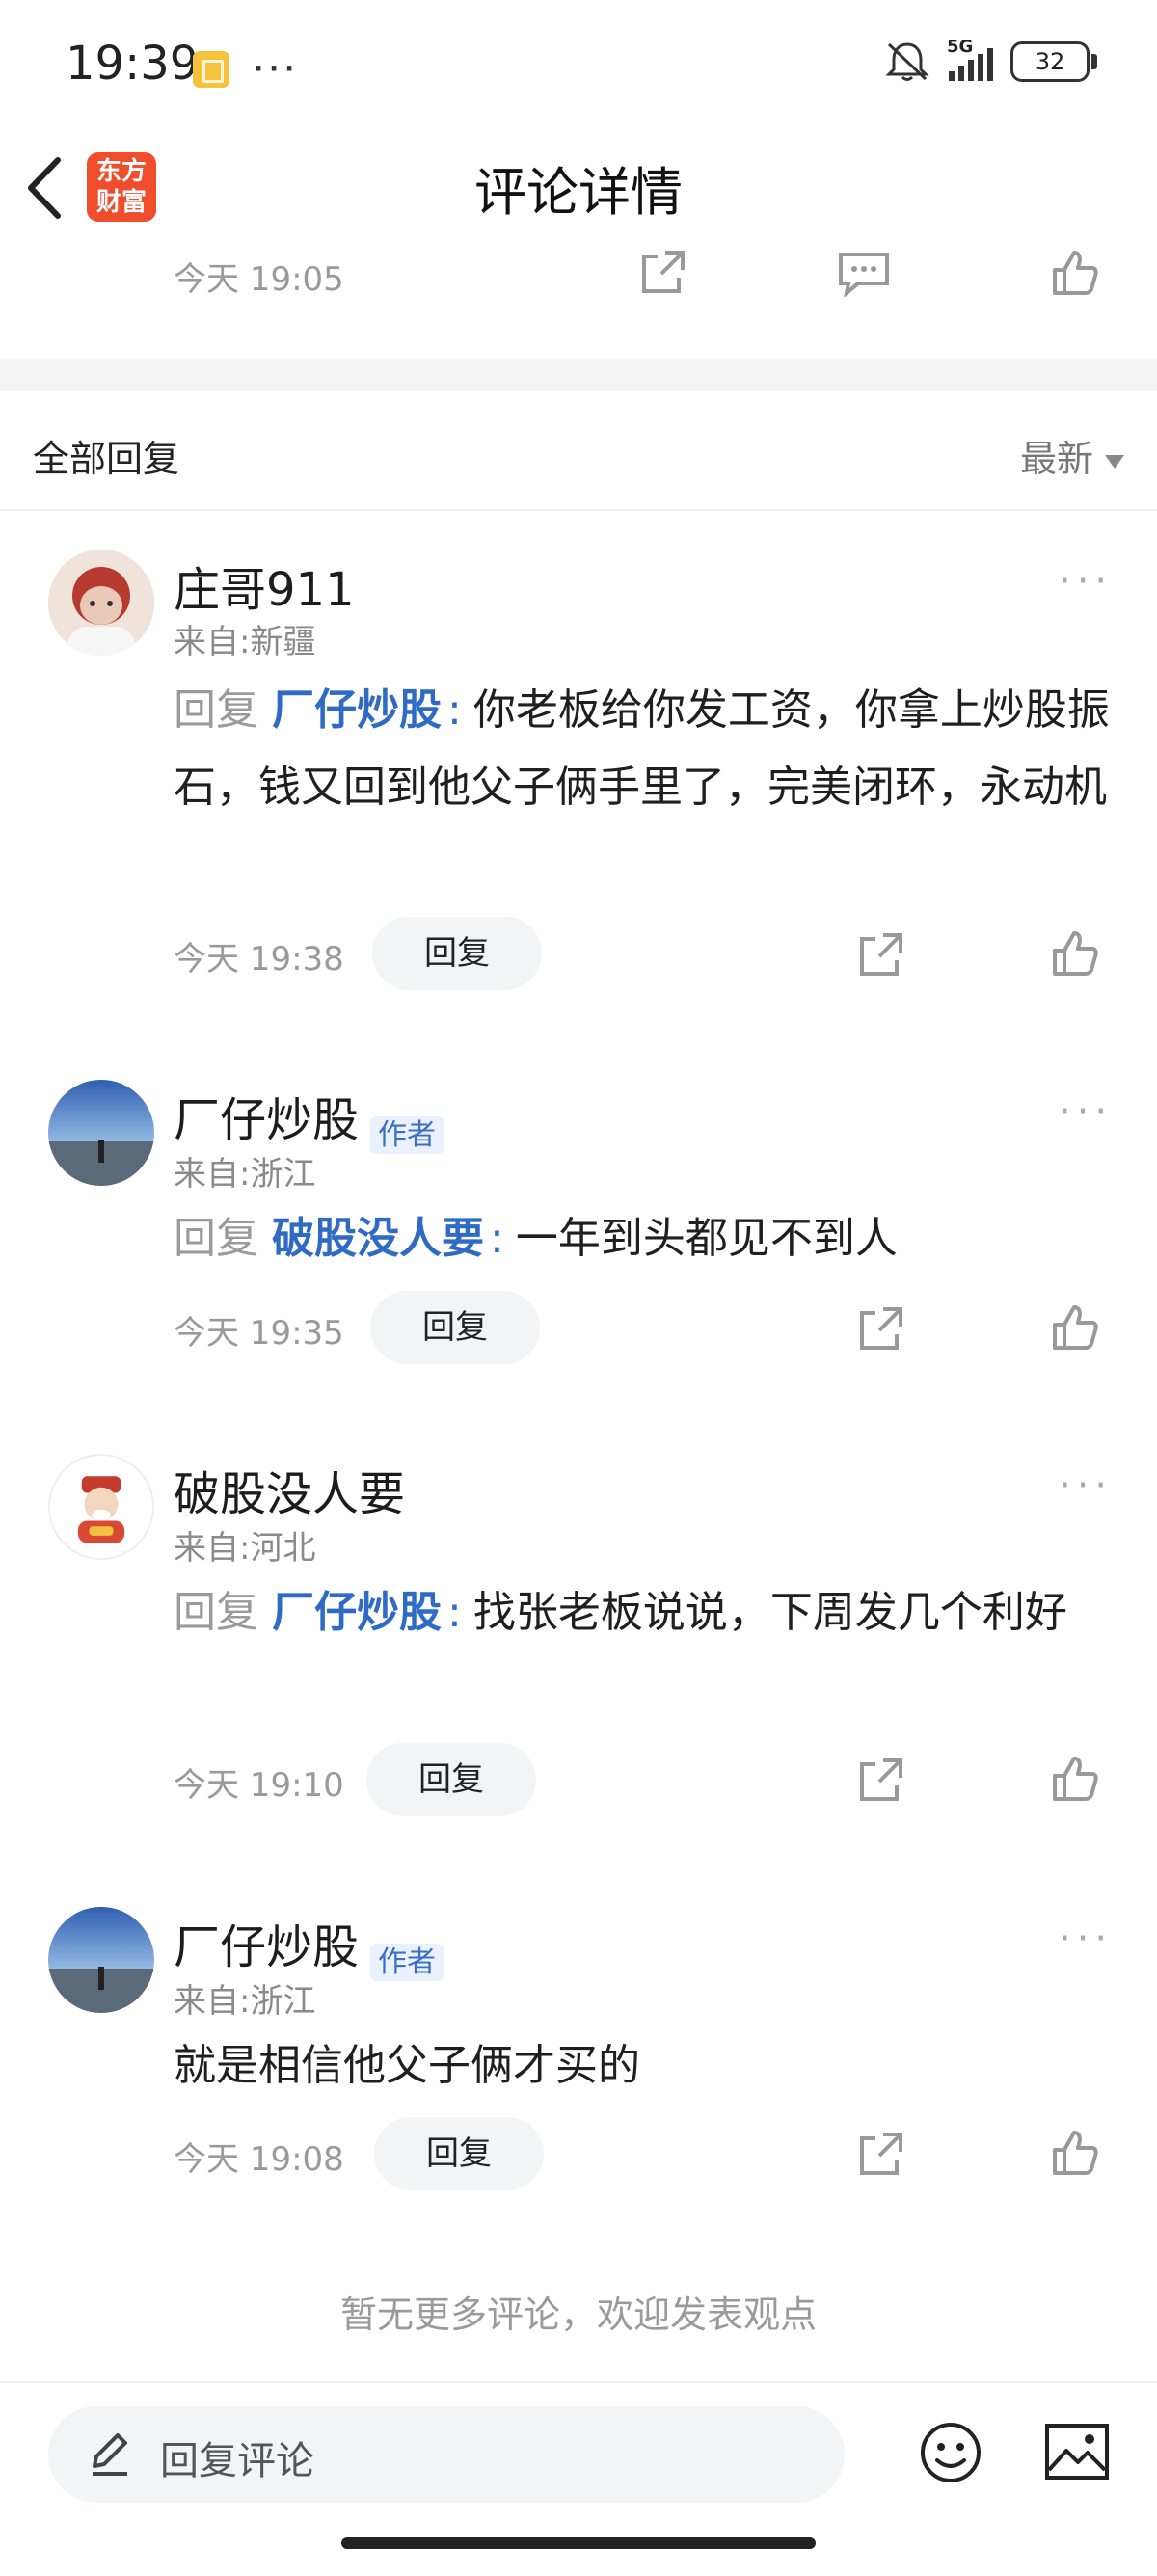  I want to click on status-right-icons: 5G 32, so click(990, 60).